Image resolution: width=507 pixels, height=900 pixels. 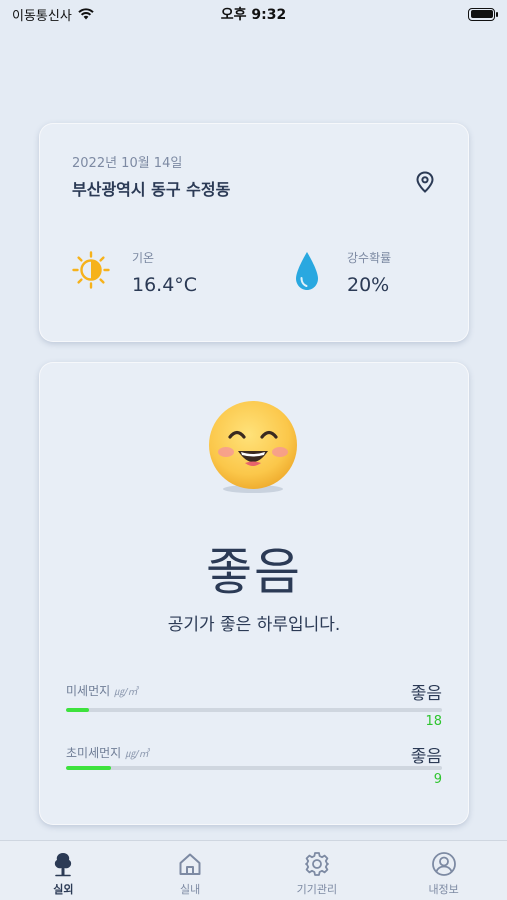 What do you see at coordinates (94, 753) in the screenshot?
I see `pm25-name: 초미세먼지` at bounding box center [94, 753].